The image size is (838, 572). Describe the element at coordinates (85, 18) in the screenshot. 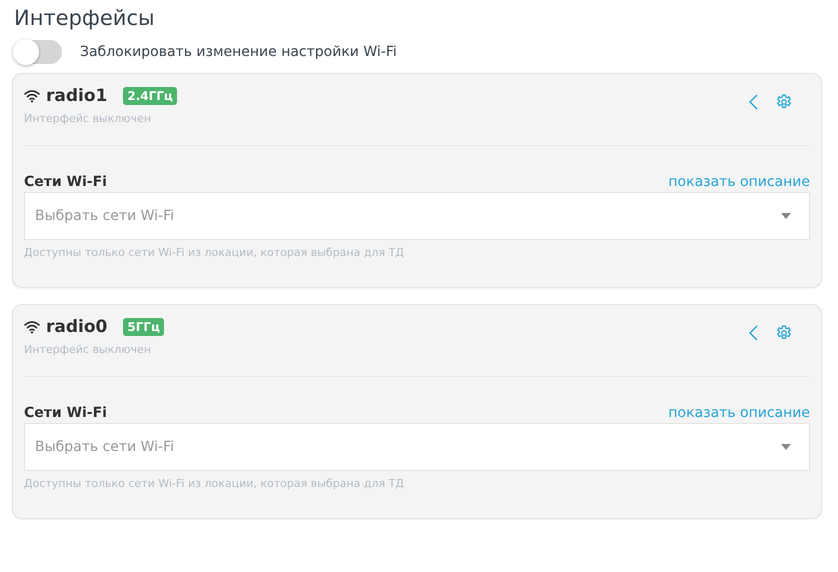

I see `page-title: Интерфейсы` at that location.